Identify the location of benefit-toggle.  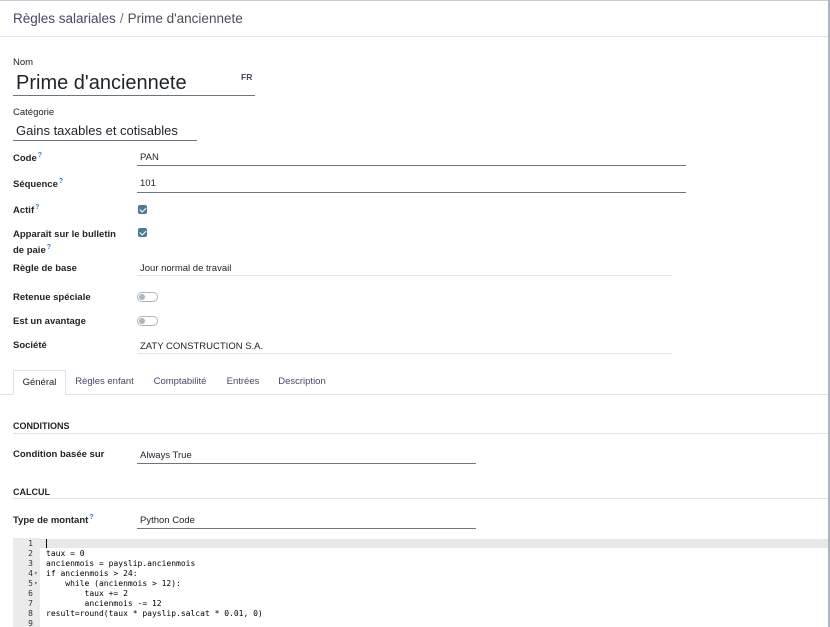
(147, 321).